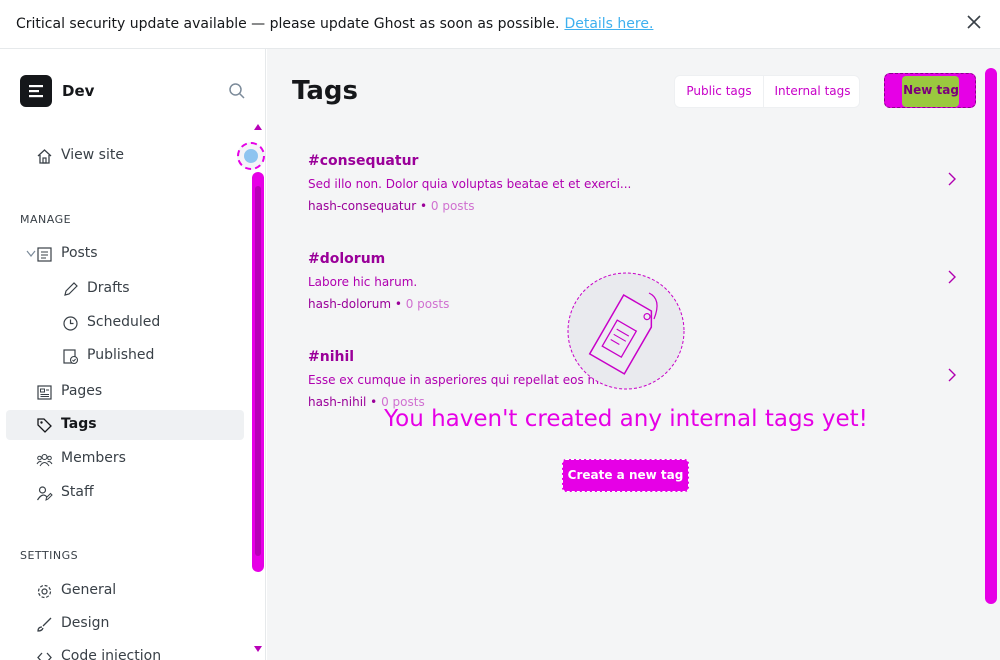 This screenshot has height=660, width=1000. What do you see at coordinates (350, 304) in the screenshot?
I see `tag-slug: hash-dolorum` at bounding box center [350, 304].